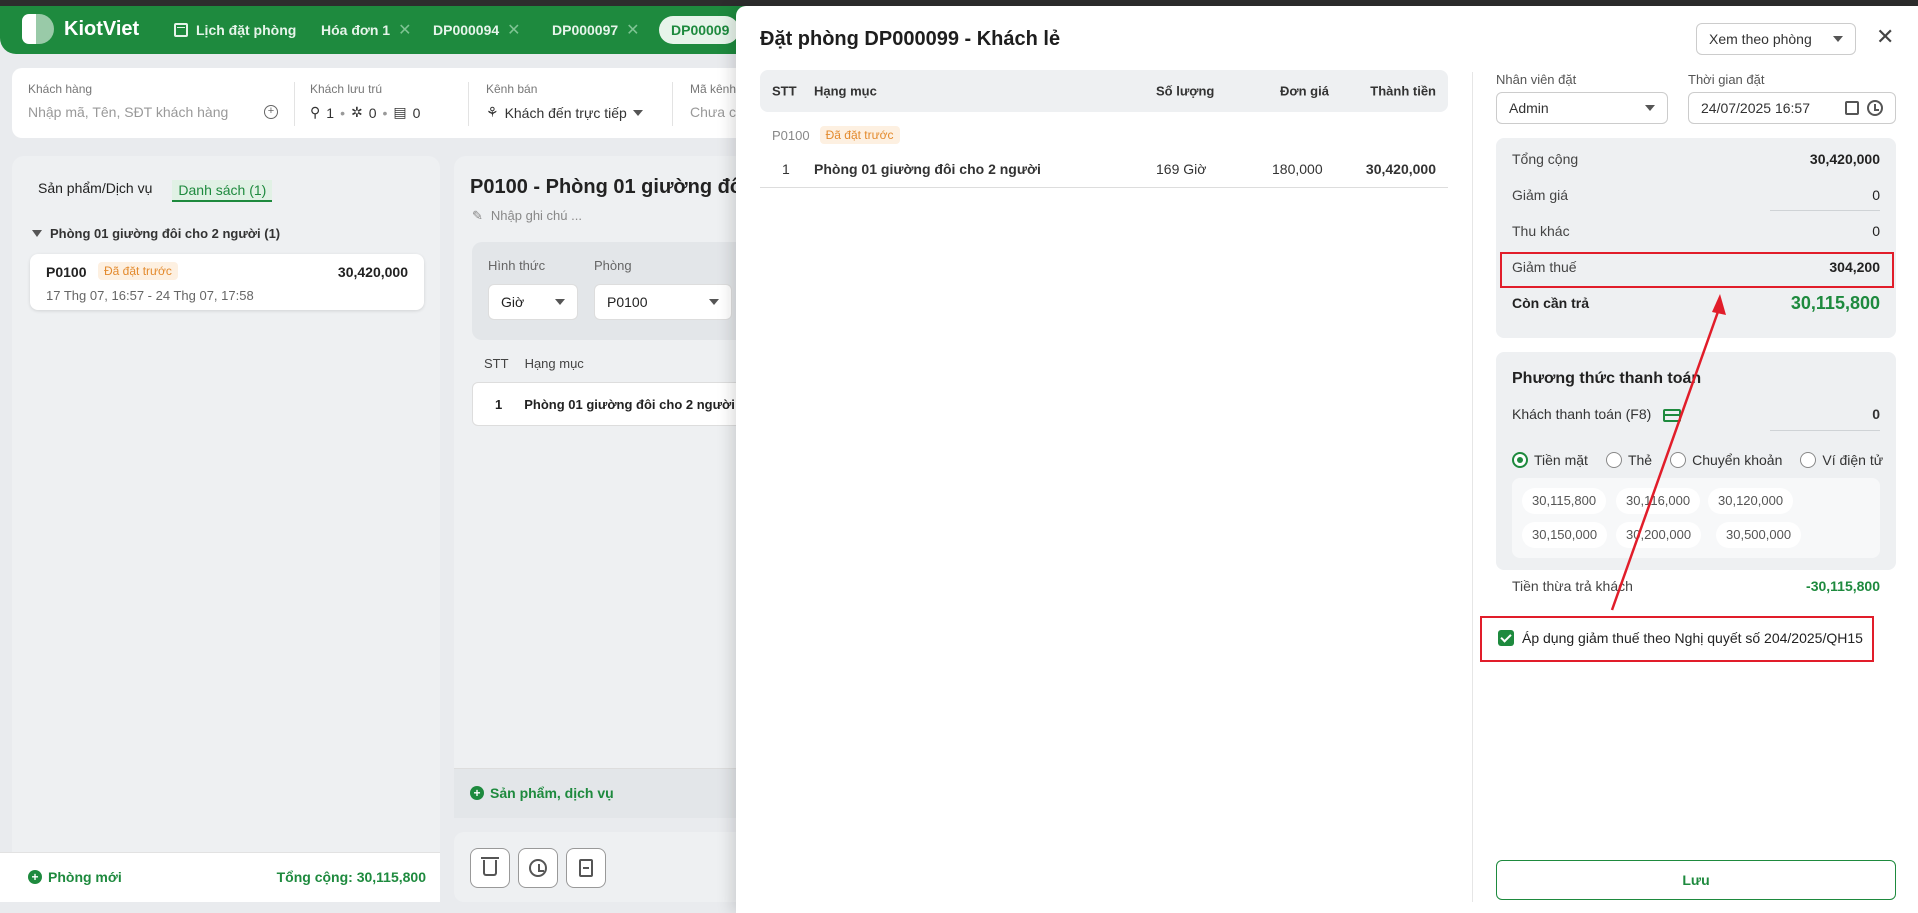  Describe the element at coordinates (1550, 460) in the screenshot. I see `radio-cash: Tiền mặt` at that location.